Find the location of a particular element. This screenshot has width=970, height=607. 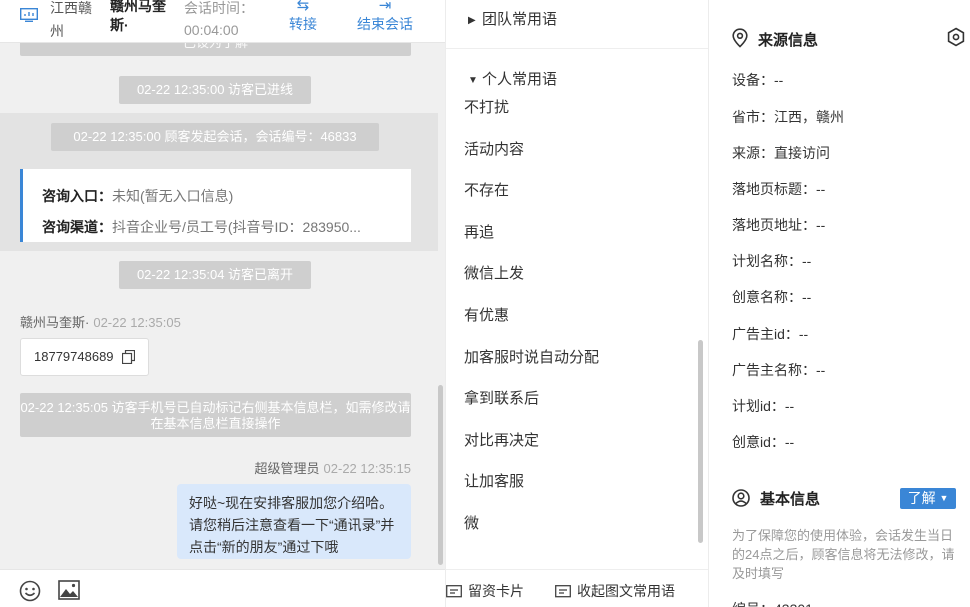

collapse-icon is located at coordinates (563, 591).